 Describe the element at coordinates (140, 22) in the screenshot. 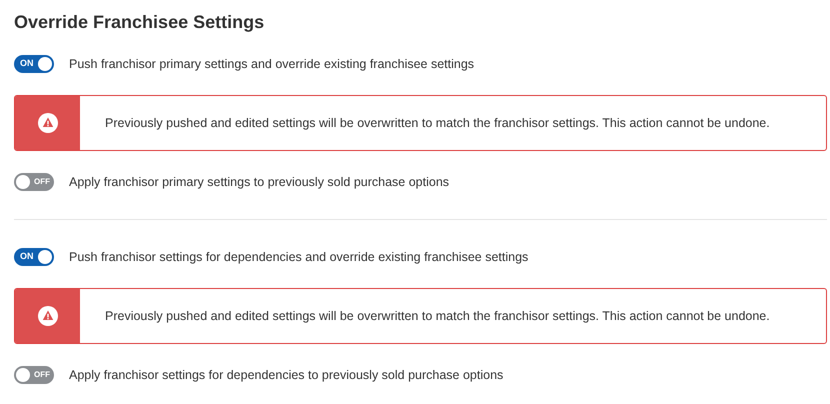

I see `page-title: Override Franchisee Settings` at that location.